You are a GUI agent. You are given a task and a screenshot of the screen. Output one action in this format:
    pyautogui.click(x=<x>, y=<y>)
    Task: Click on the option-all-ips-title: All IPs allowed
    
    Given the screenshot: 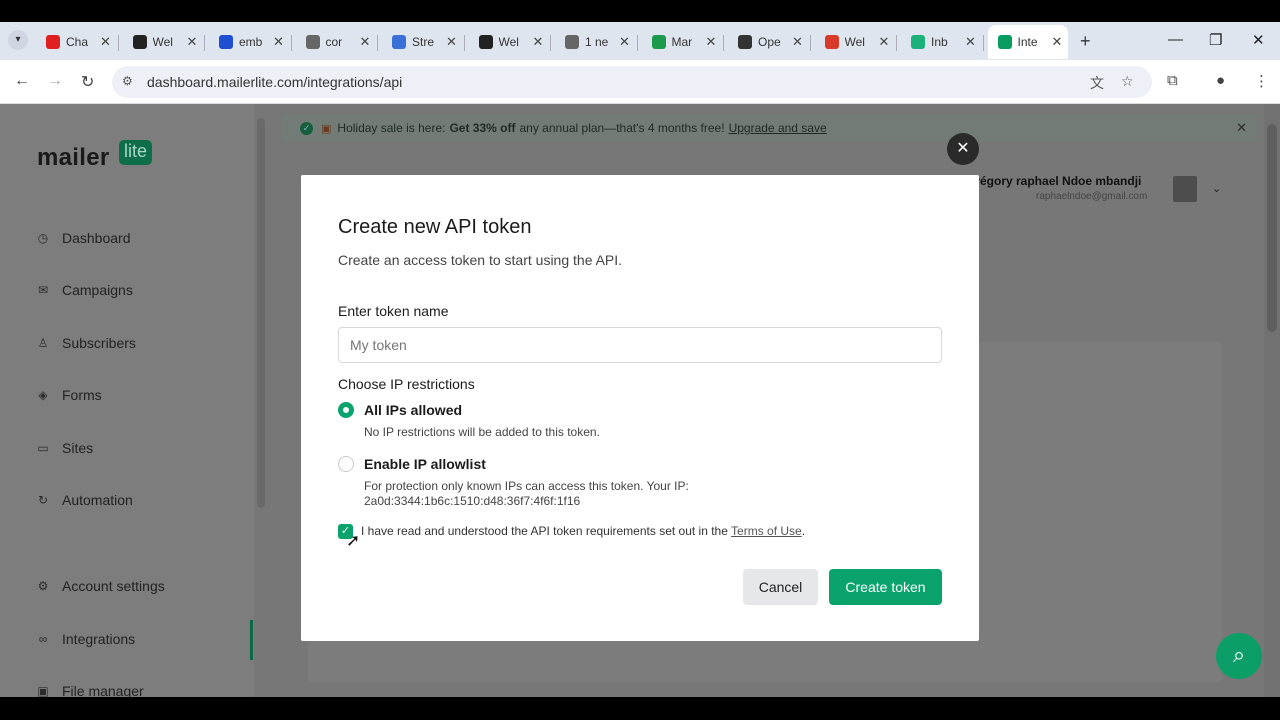 What is the action you would take?
    pyautogui.click(x=413, y=410)
    